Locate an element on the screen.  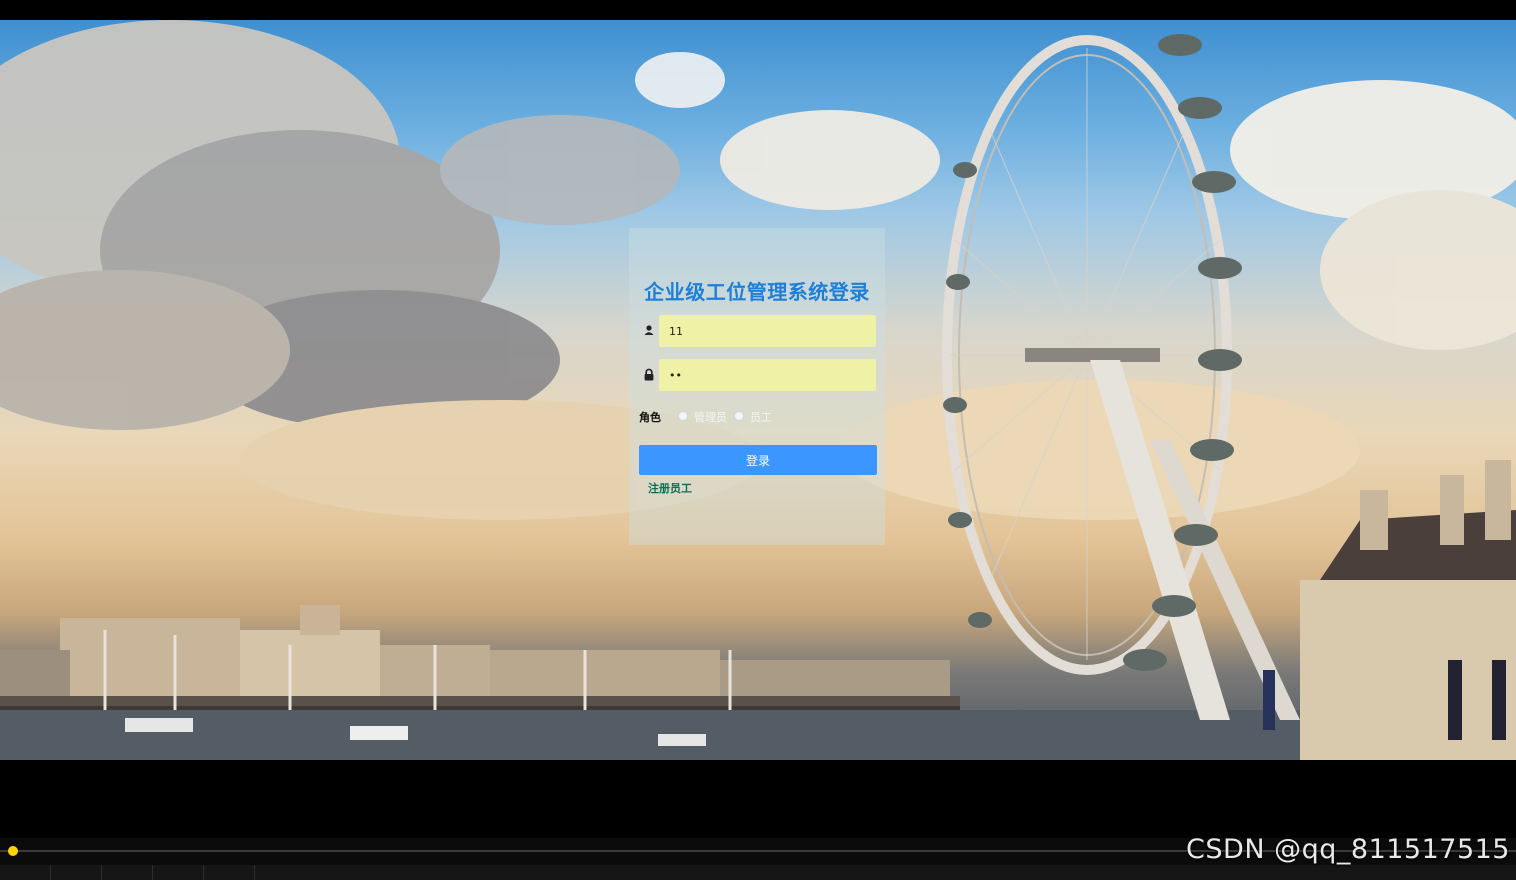
password-input is located at coordinates (767, 375).